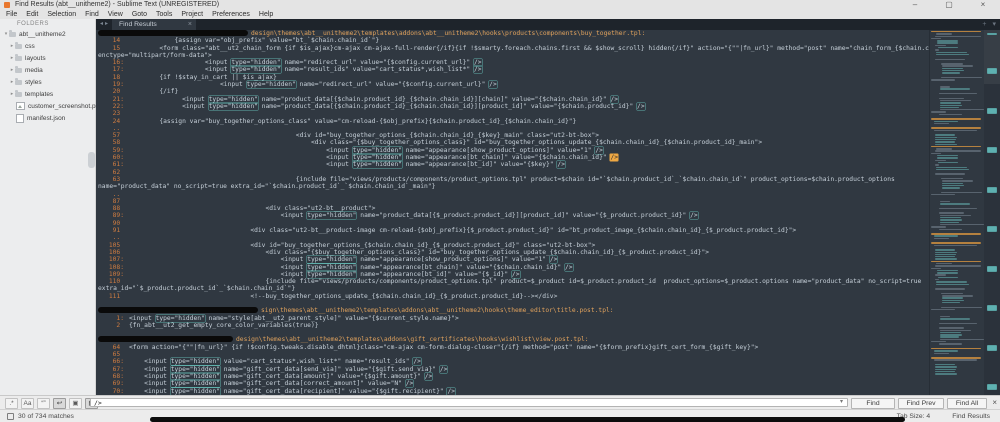  I want to click on result-line-number: 14, so click(118, 41).